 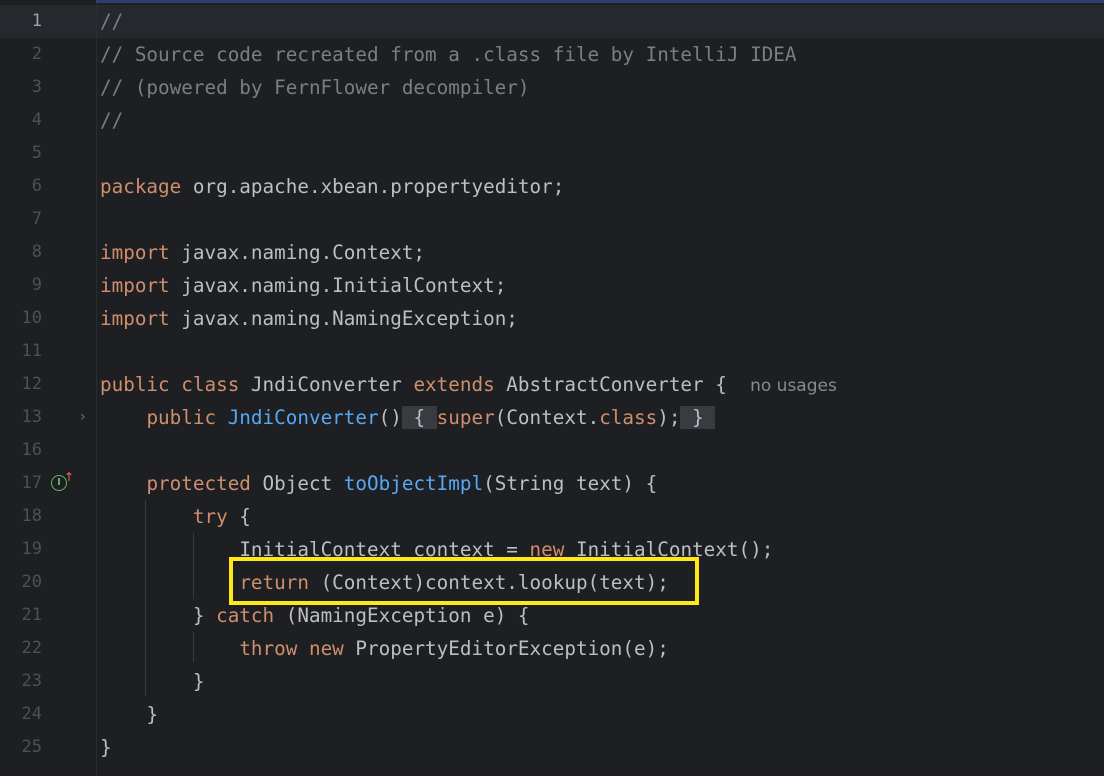 What do you see at coordinates (21, 285) in the screenshot?
I see `line-number: 9` at bounding box center [21, 285].